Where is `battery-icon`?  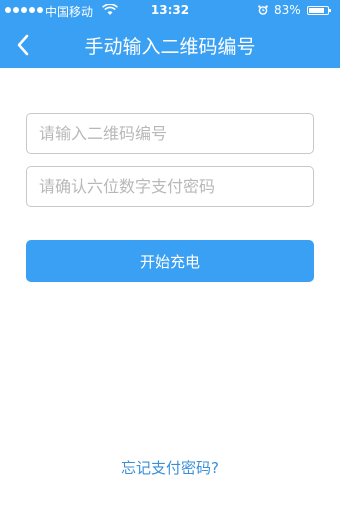
battery-icon is located at coordinates (319, 10).